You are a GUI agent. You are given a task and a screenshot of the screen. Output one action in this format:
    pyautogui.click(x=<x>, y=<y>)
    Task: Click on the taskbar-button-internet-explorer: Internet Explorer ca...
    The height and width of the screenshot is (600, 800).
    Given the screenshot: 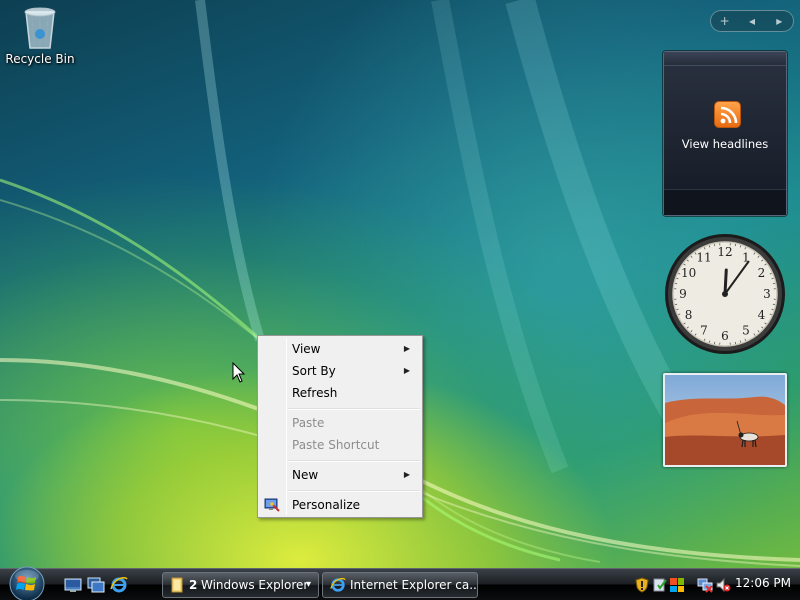 What is the action you would take?
    pyautogui.click(x=400, y=585)
    